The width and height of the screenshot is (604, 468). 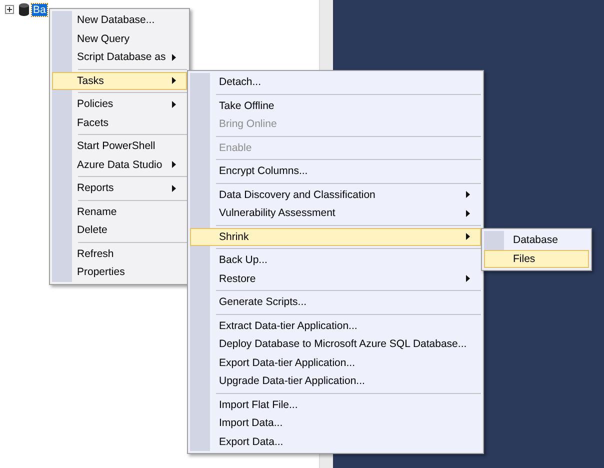 What do you see at coordinates (335, 237) in the screenshot?
I see `menu-item: Shrink` at bounding box center [335, 237].